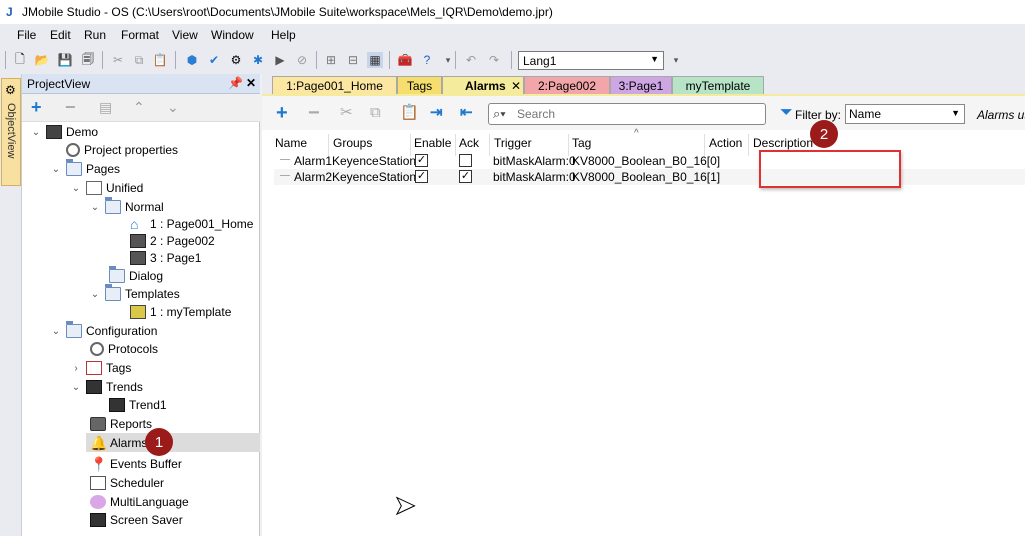 The width and height of the screenshot is (1025, 536). I want to click on help-icon: ?, so click(427, 60).